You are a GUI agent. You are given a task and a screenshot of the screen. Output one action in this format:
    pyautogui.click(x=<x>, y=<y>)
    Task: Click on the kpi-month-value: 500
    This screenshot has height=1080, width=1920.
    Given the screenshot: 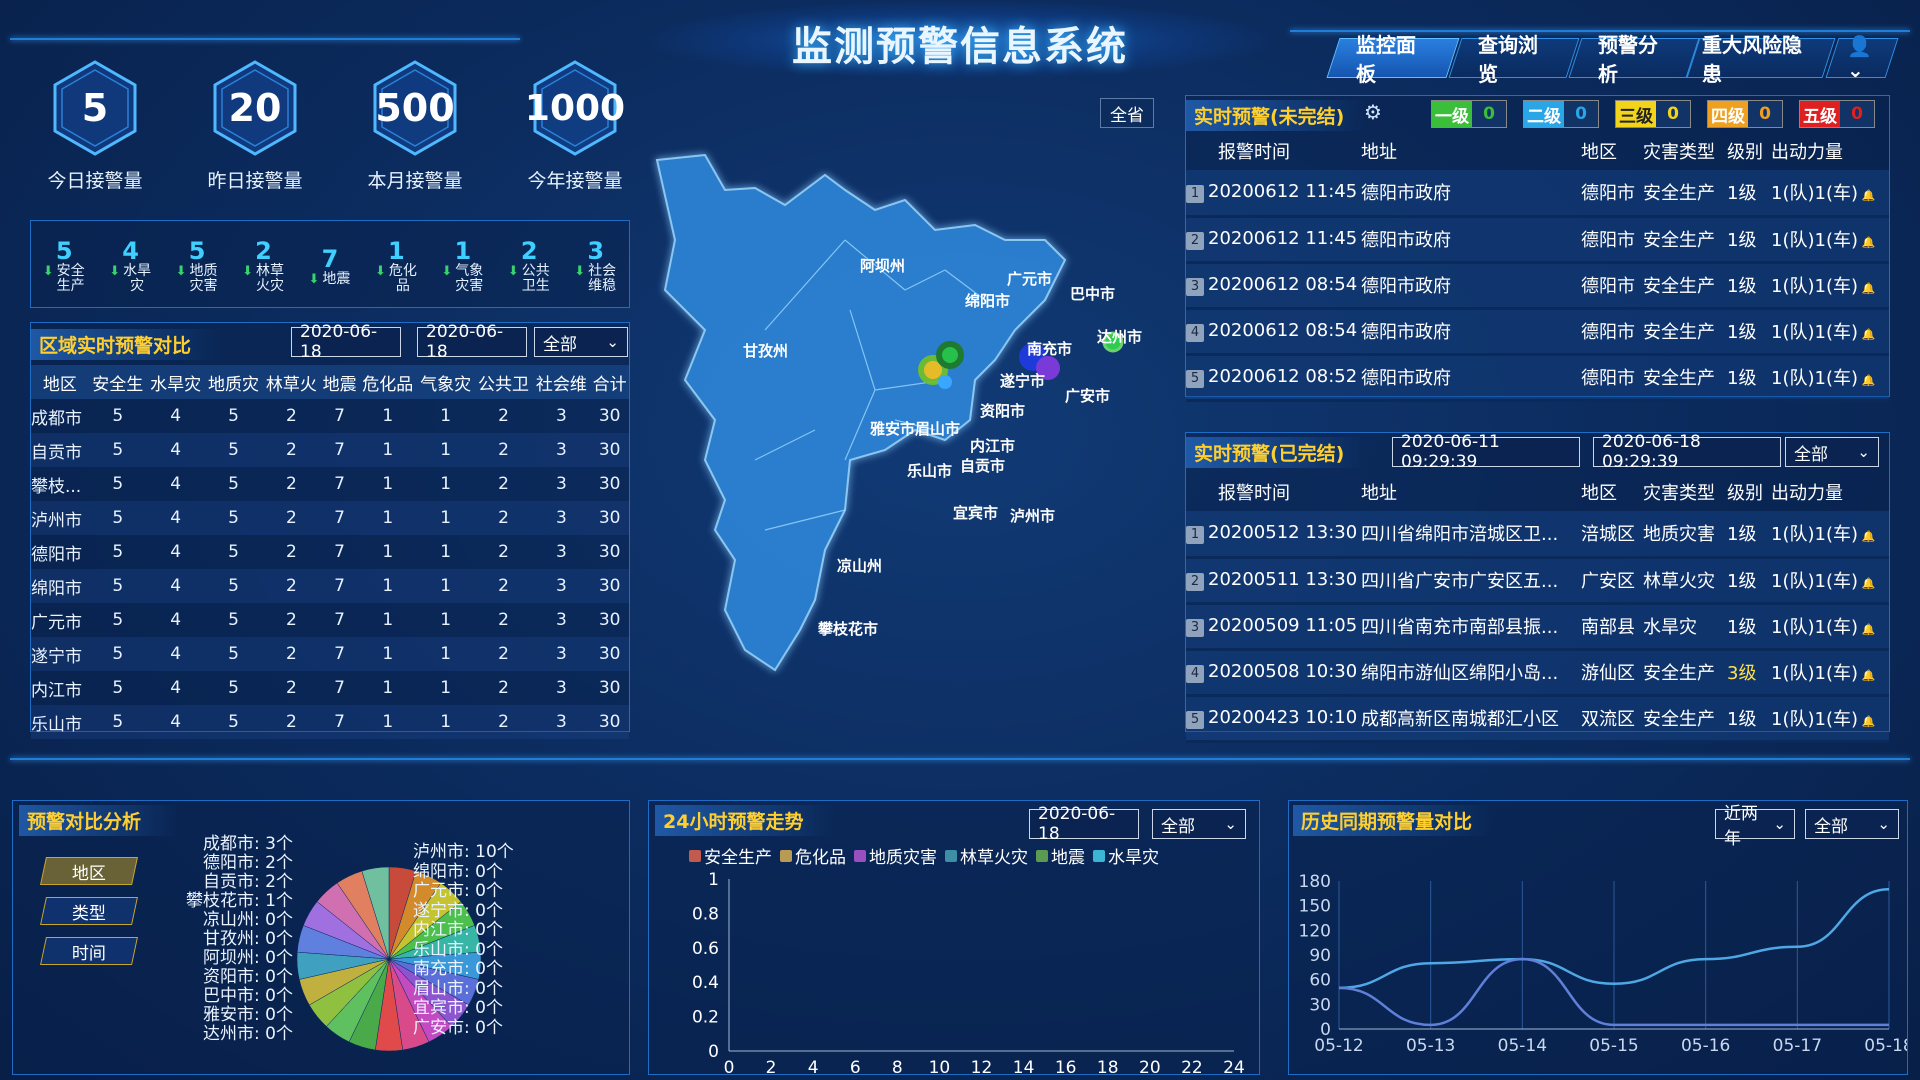 What is the action you would take?
    pyautogui.click(x=415, y=108)
    